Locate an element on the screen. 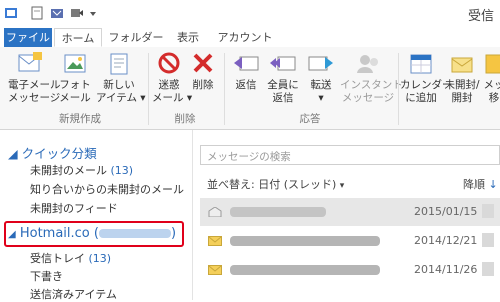  tab-view: 表示 is located at coordinates (188, 37).